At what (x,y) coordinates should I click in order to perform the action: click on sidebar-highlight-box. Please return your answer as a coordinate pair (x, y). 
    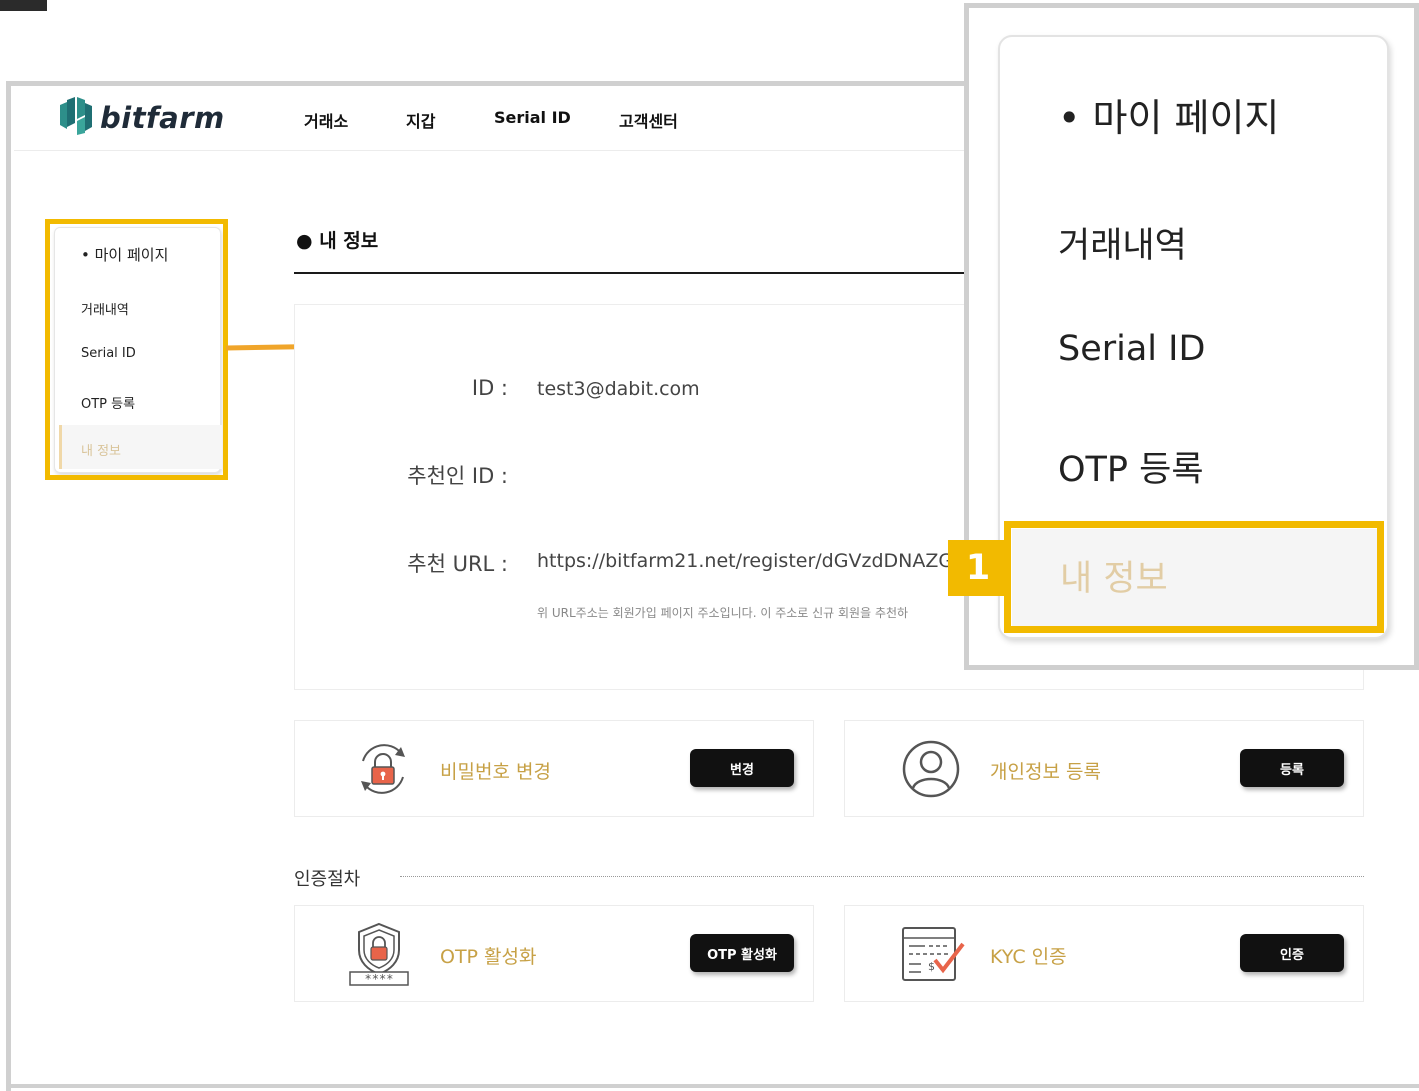
    Looking at the image, I should click on (136, 349).